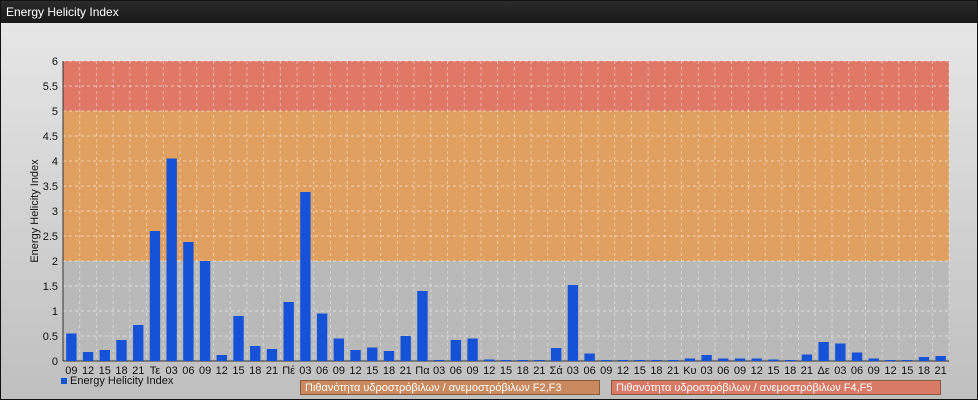 Image resolution: width=978 pixels, height=400 pixels. What do you see at coordinates (50, 287) in the screenshot?
I see `y-tick-label: 1.5` at bounding box center [50, 287].